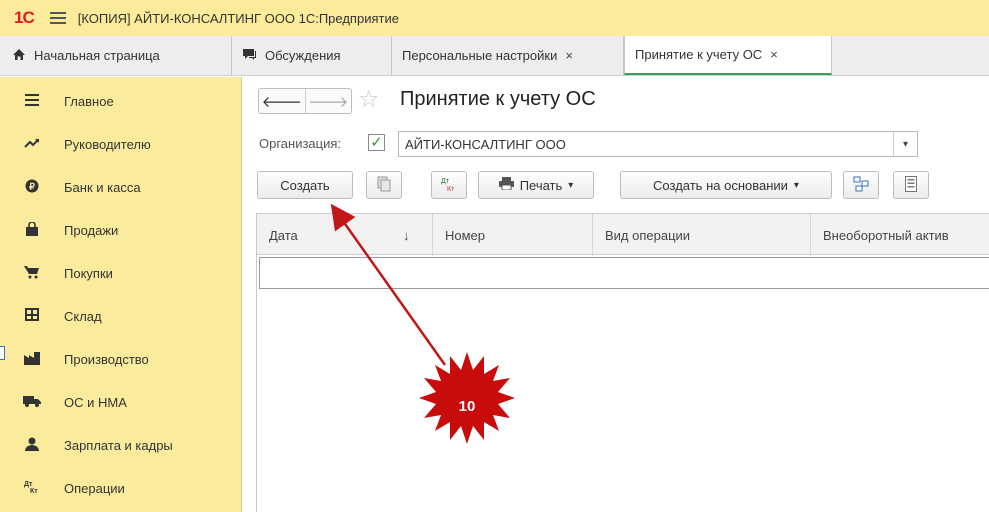  Describe the element at coordinates (32, 144) in the screenshot. I see `chart-trend-icon` at that location.